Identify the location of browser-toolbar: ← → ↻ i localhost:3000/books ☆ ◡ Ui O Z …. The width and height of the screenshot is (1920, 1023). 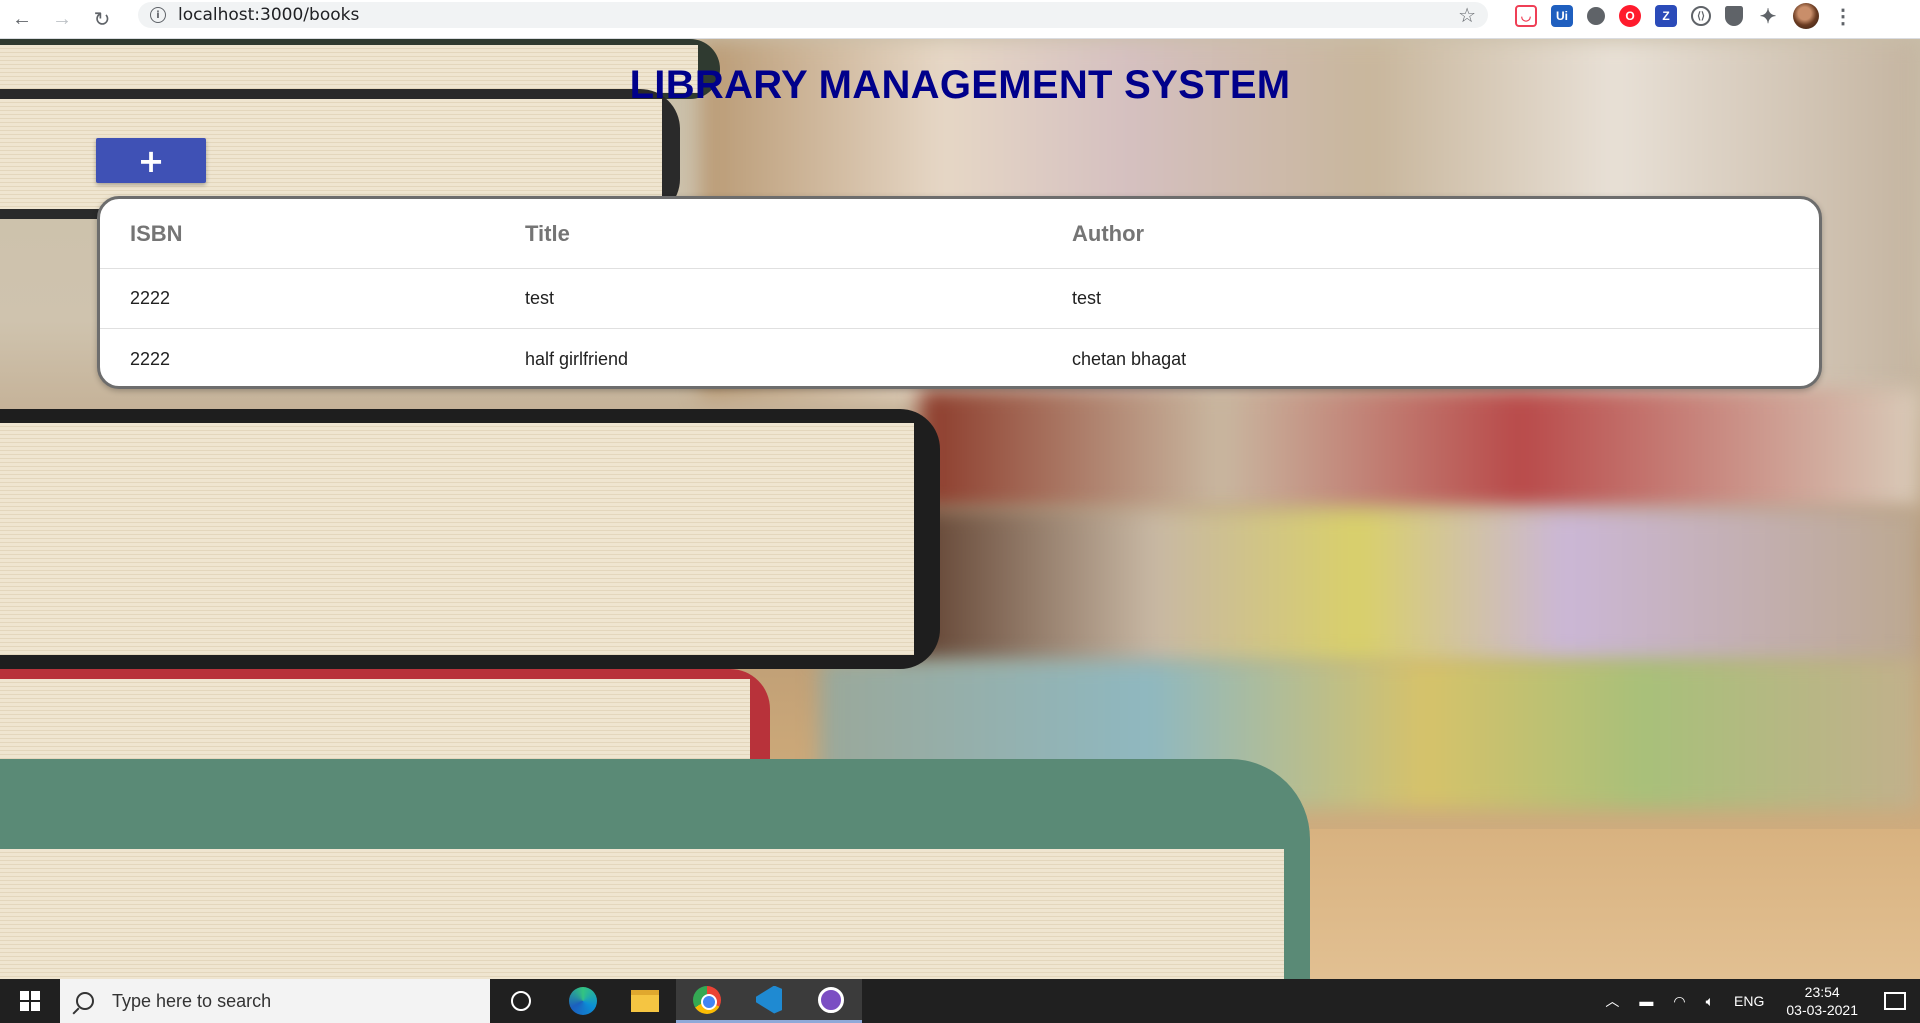
(960, 19).